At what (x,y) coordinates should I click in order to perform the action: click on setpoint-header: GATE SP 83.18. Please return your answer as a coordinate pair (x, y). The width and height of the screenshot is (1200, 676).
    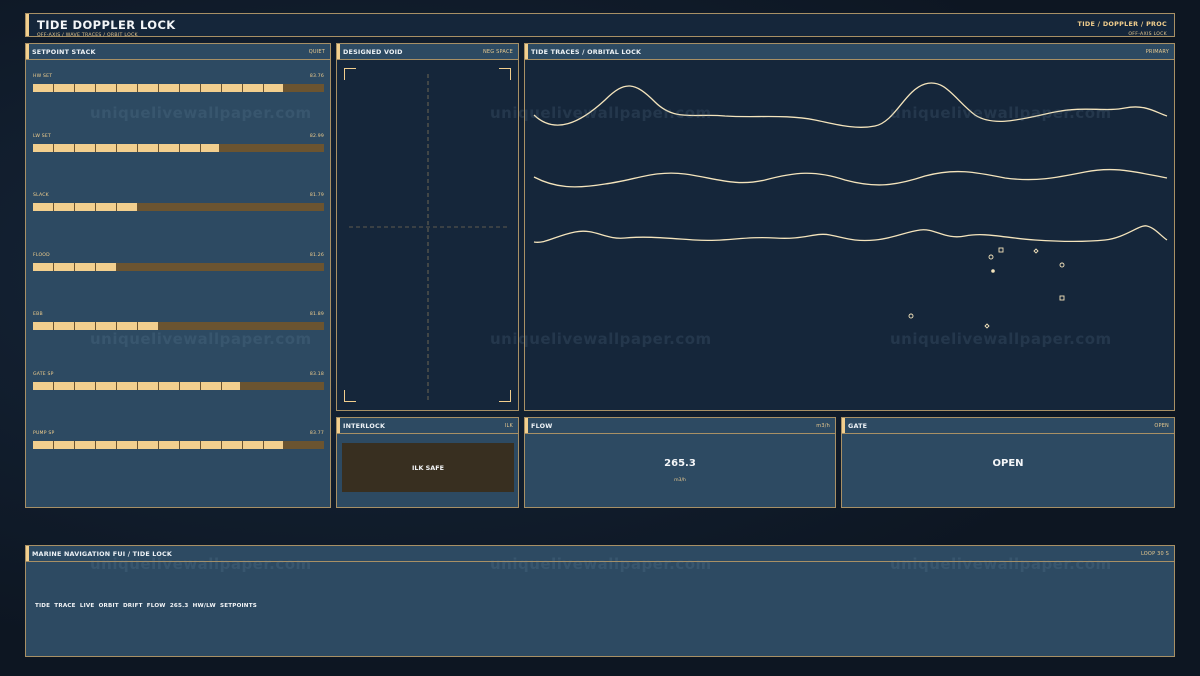
    Looking at the image, I should click on (178, 374).